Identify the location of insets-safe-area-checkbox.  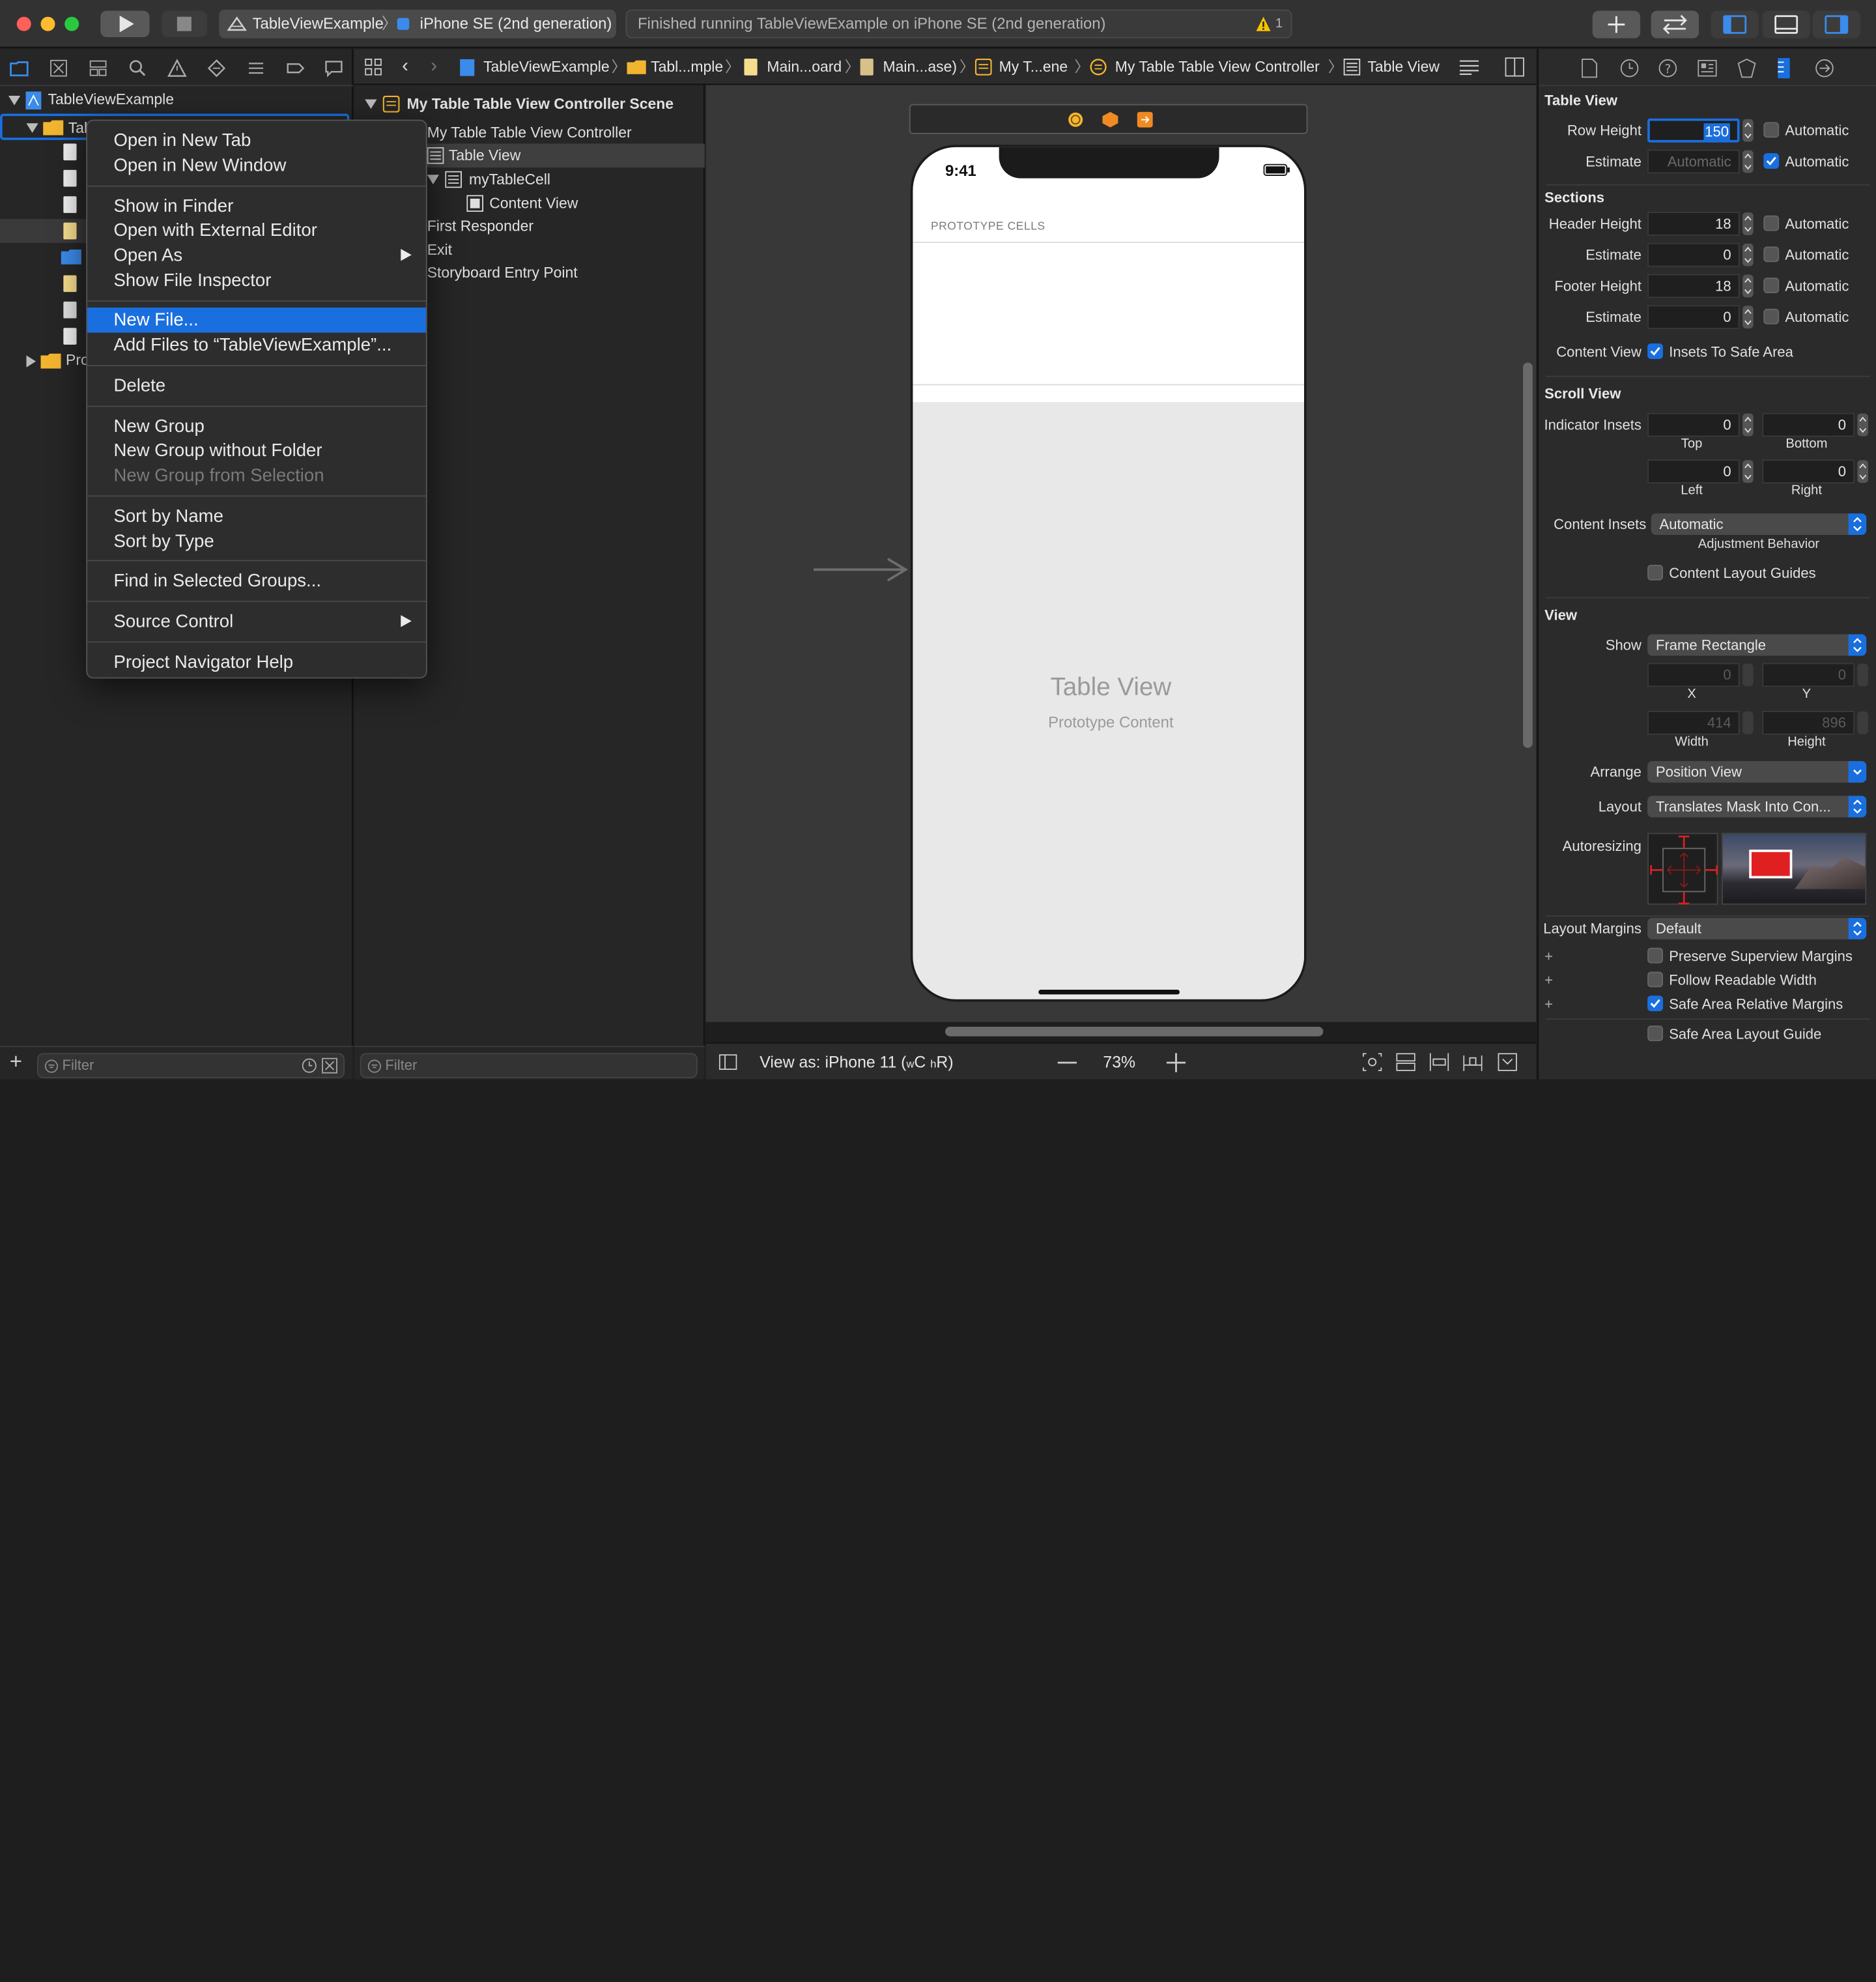
(1655, 351).